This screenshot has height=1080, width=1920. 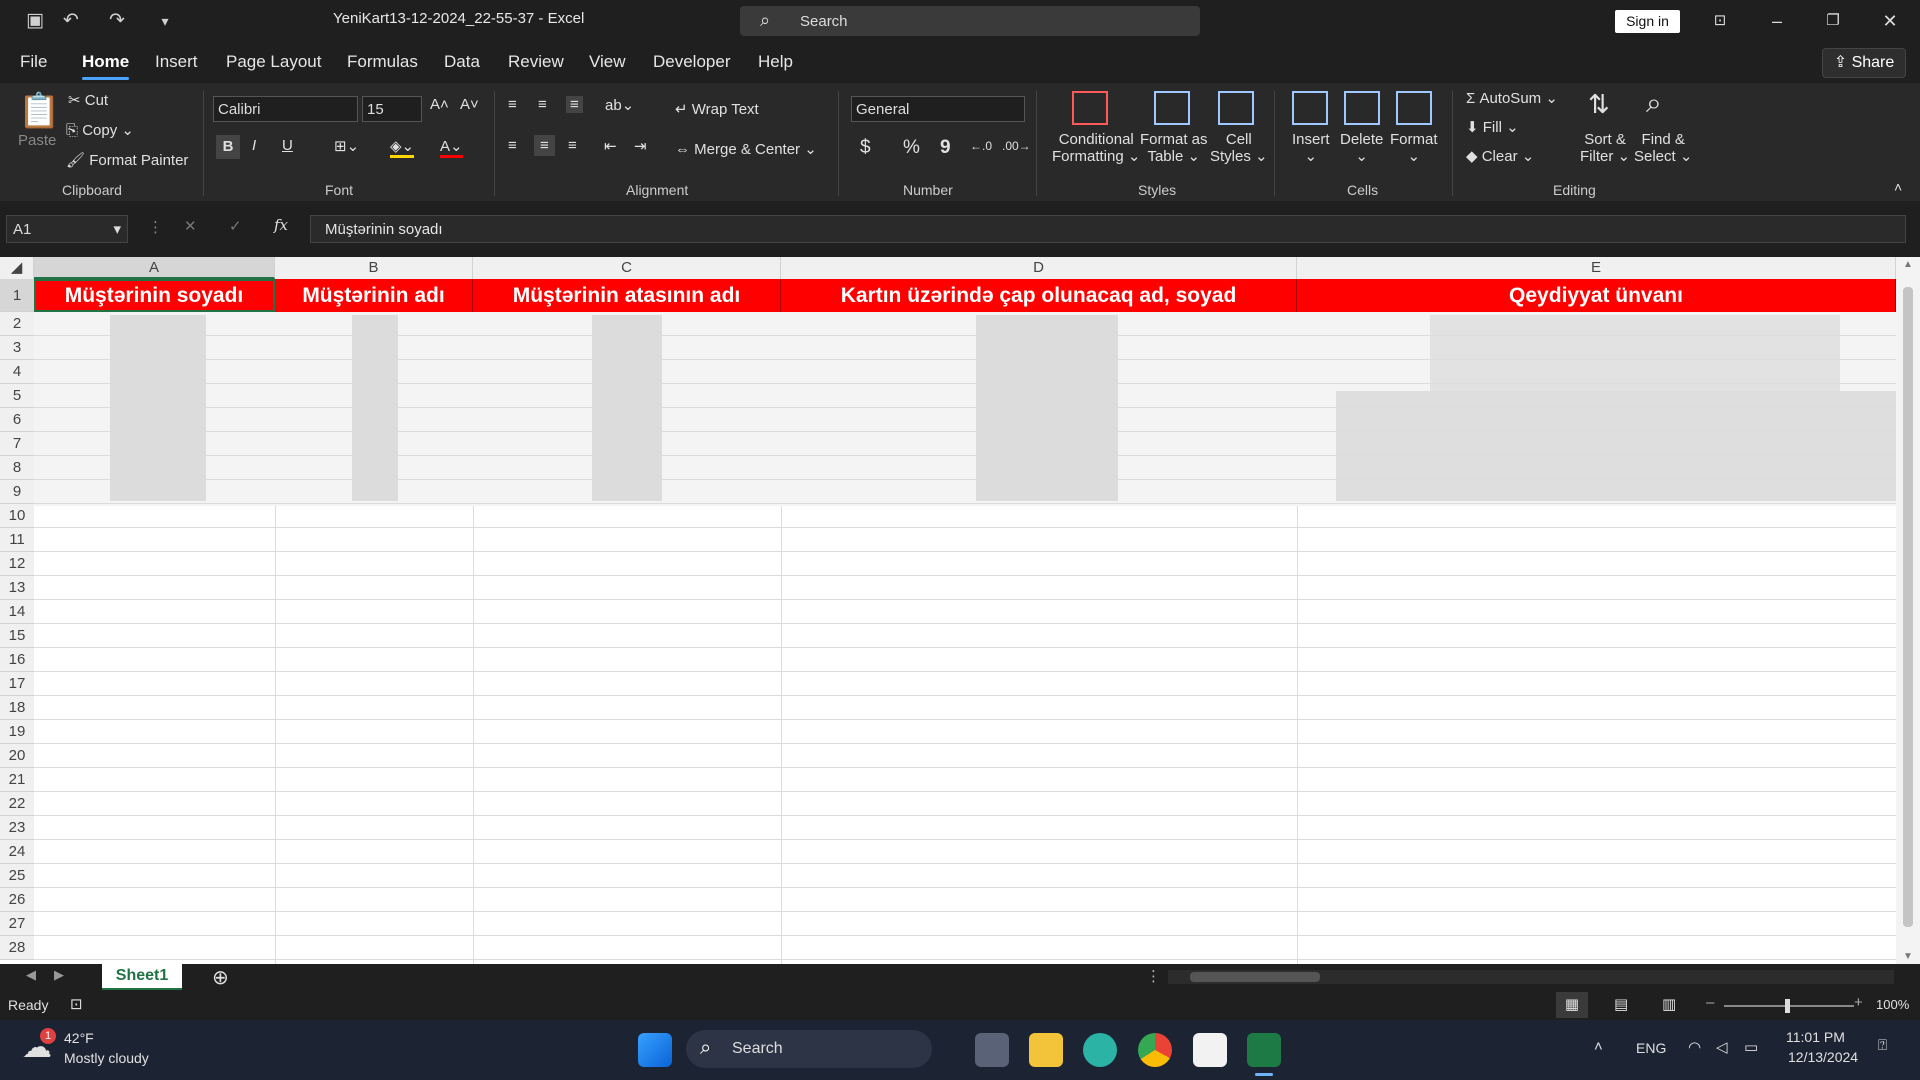 I want to click on row-header: 20, so click(x=17, y=756).